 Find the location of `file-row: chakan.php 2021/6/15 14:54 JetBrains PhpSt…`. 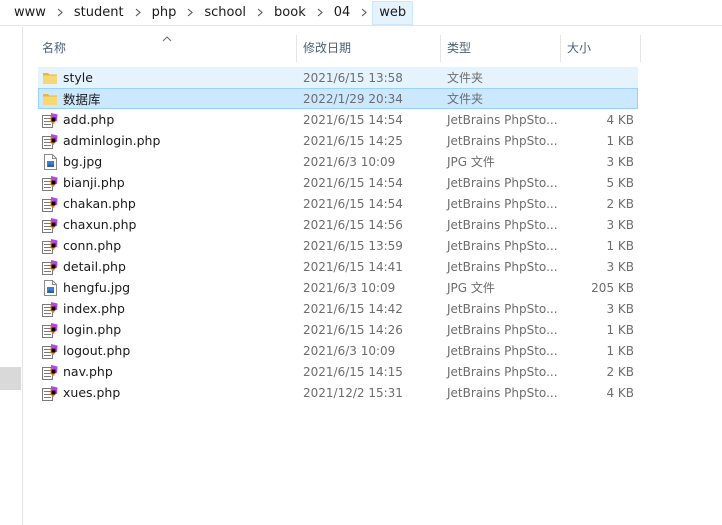

file-row: chakan.php 2021/6/15 14:54 JetBrains PhpSt… is located at coordinates (338, 203).